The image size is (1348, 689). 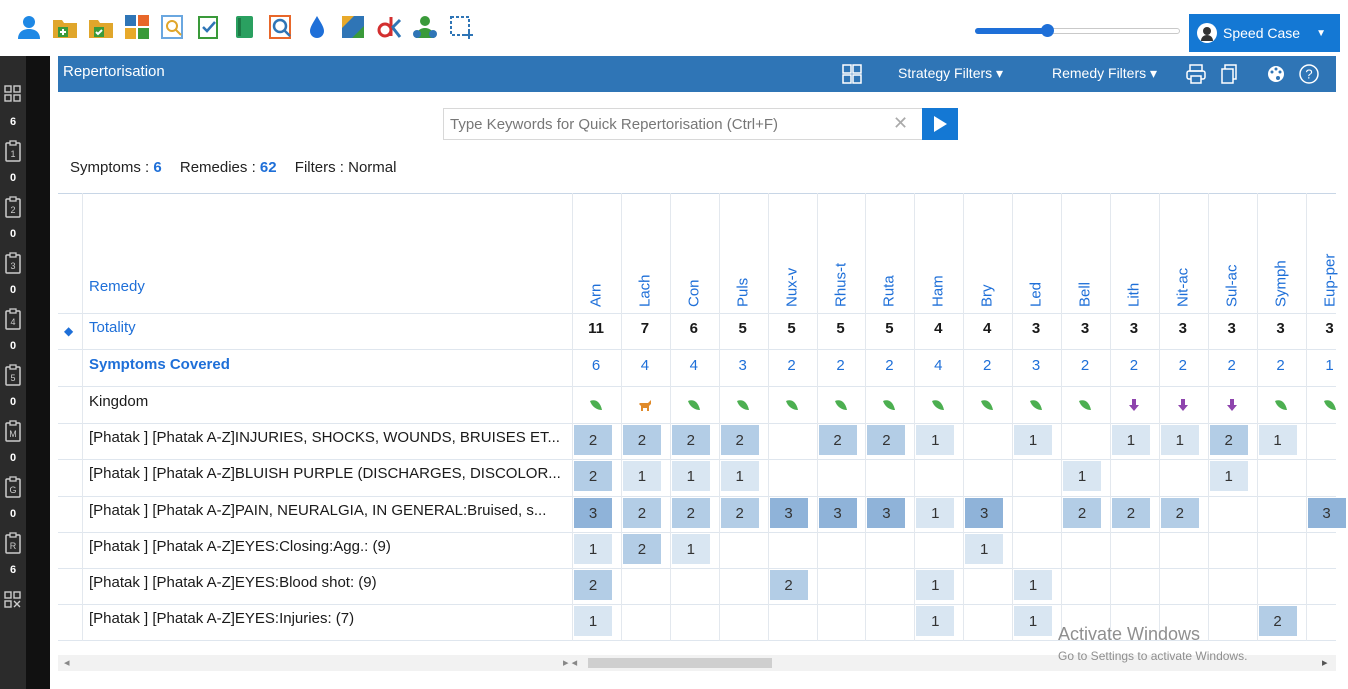 What do you see at coordinates (1276, 74) in the screenshot?
I see `palette-icon` at bounding box center [1276, 74].